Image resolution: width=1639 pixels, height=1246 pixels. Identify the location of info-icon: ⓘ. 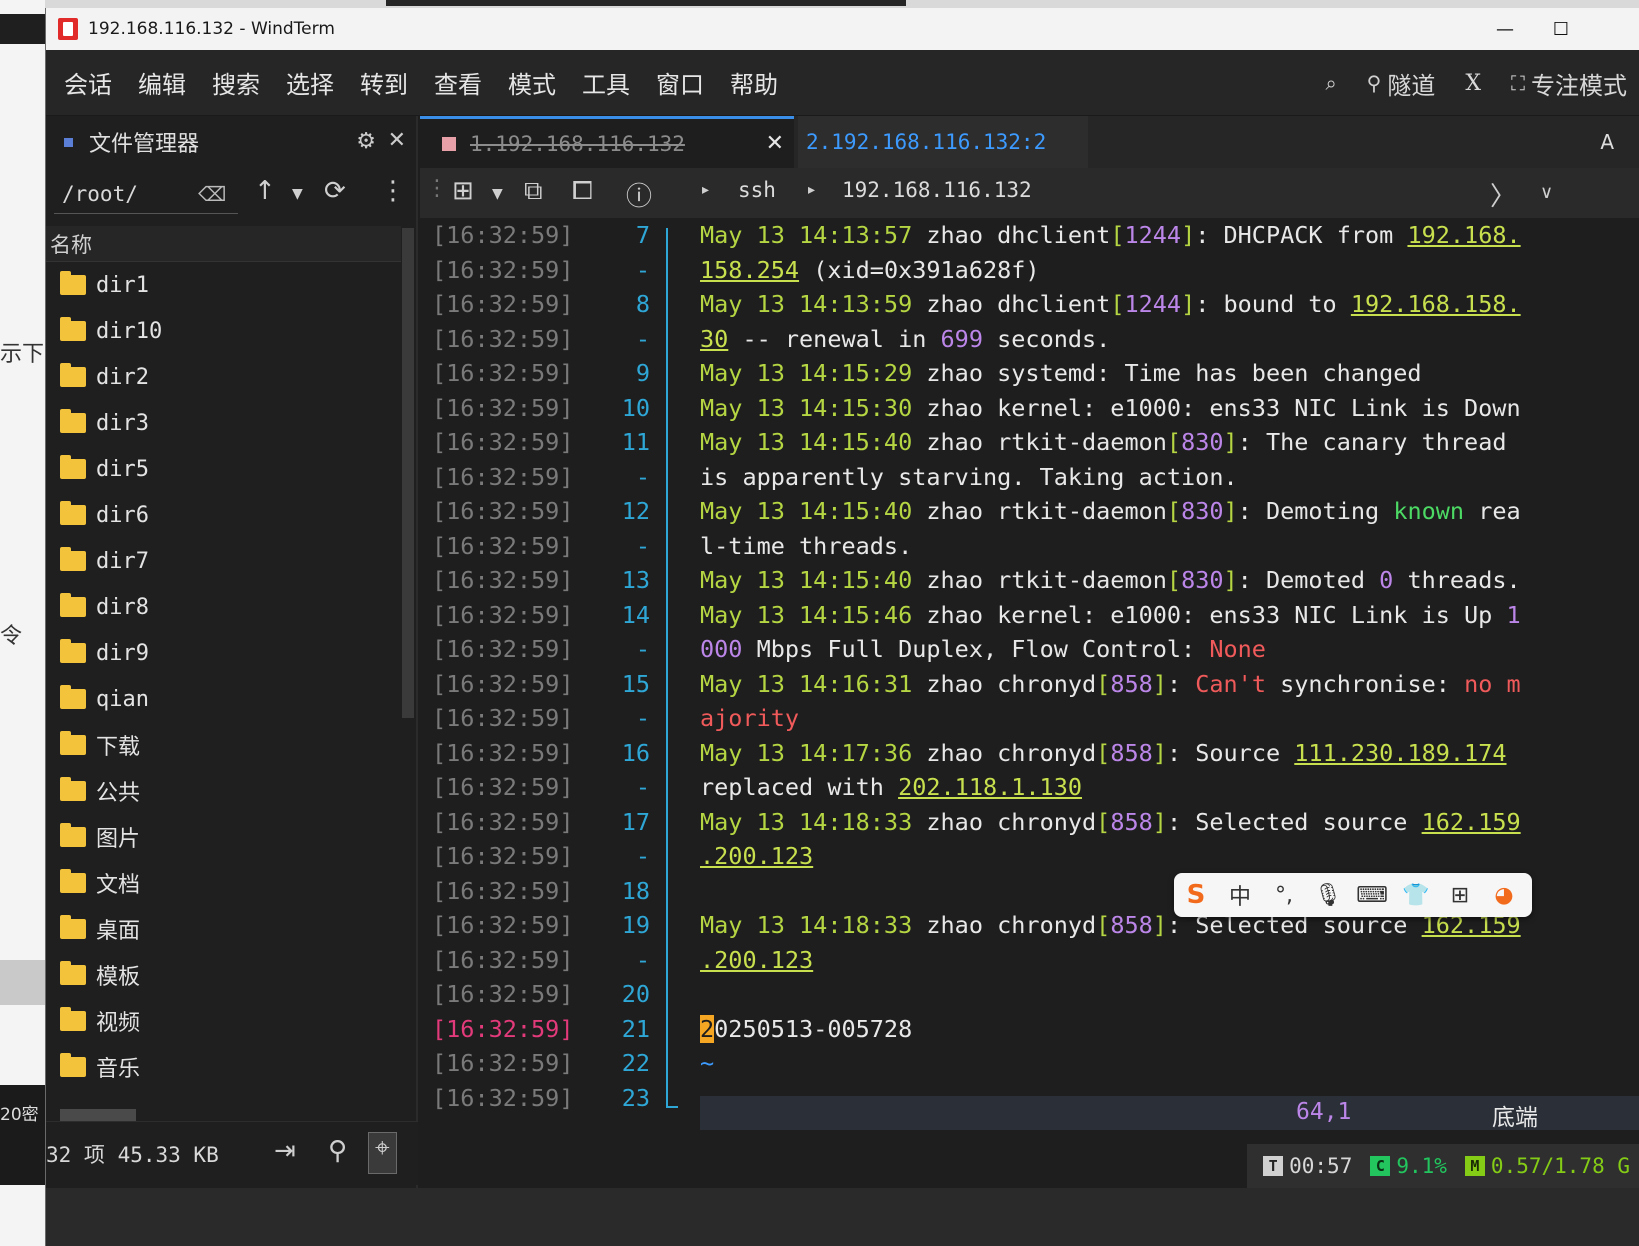
(639, 194).